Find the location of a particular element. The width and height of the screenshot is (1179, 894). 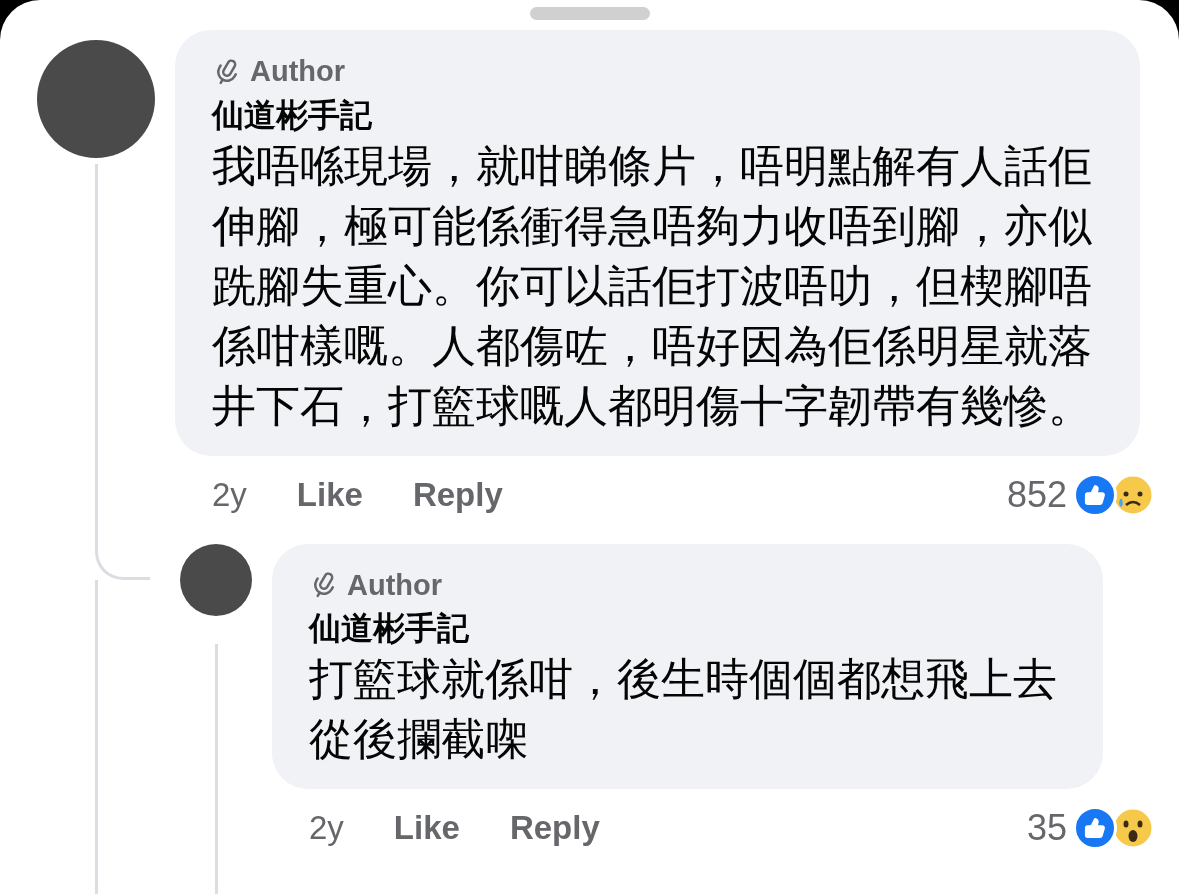

drag-handle is located at coordinates (589, 13).